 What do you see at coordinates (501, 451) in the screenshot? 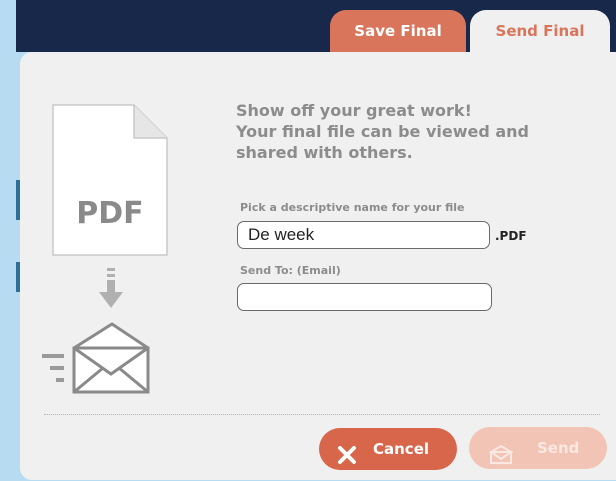
I see `envelope-small-icon` at bounding box center [501, 451].